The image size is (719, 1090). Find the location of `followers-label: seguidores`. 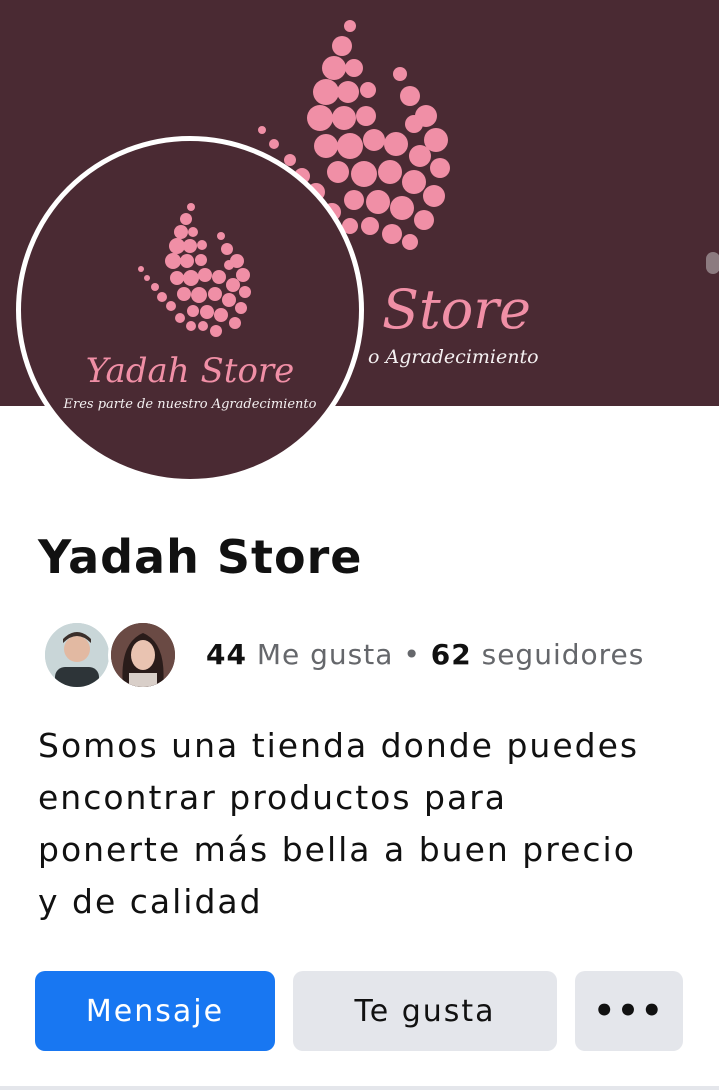

followers-label: seguidores is located at coordinates (563, 654).